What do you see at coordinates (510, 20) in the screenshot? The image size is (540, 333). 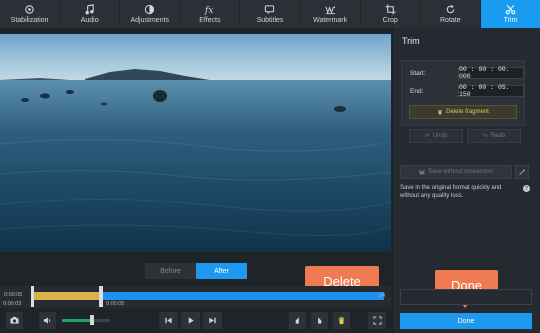 I see `tool-label: Trim` at bounding box center [510, 20].